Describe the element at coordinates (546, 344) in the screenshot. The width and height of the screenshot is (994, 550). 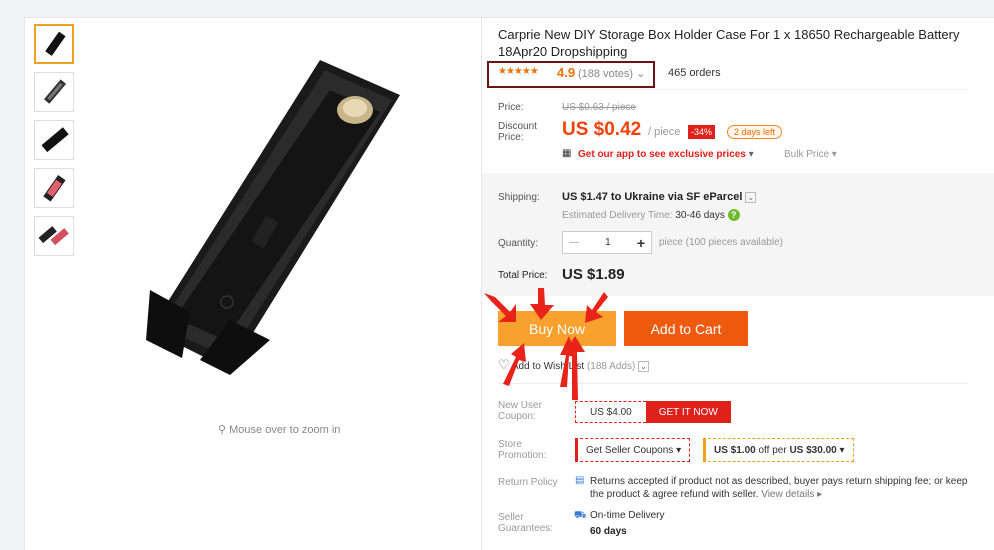
I see `annotation-arrows` at that location.